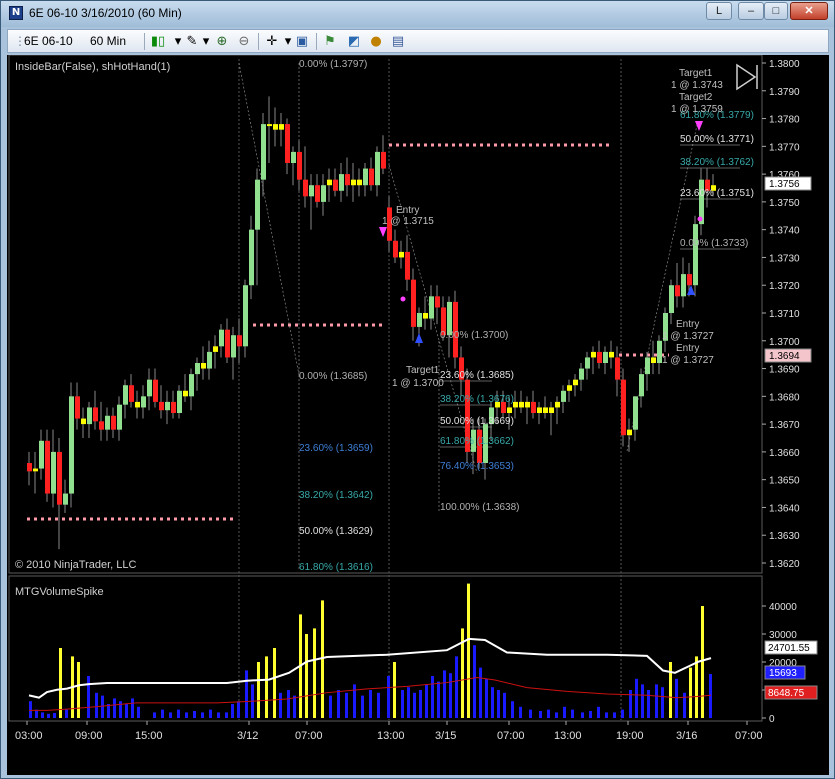 This screenshot has height=779, width=835. I want to click on zoom-out-icon: ⊖, so click(244, 42).